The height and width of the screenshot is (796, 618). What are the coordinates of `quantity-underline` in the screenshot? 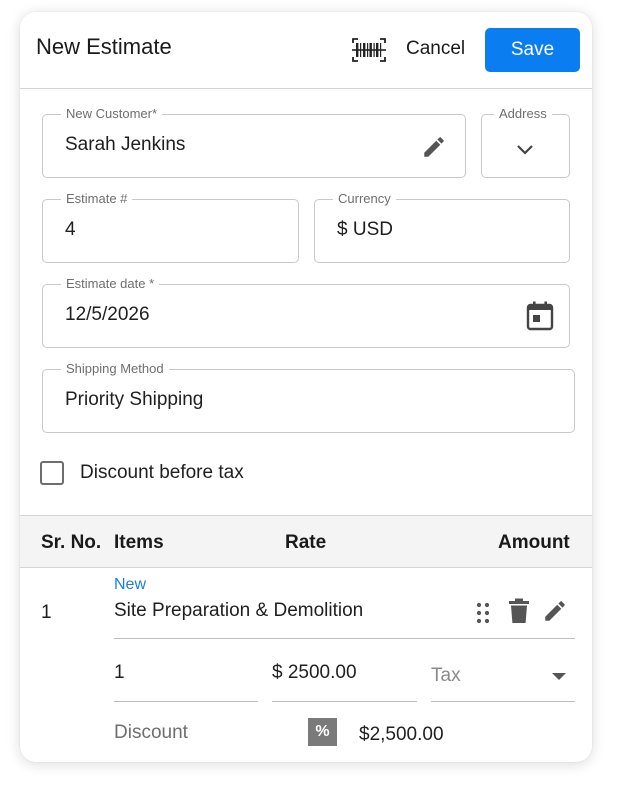 It's located at (186, 701).